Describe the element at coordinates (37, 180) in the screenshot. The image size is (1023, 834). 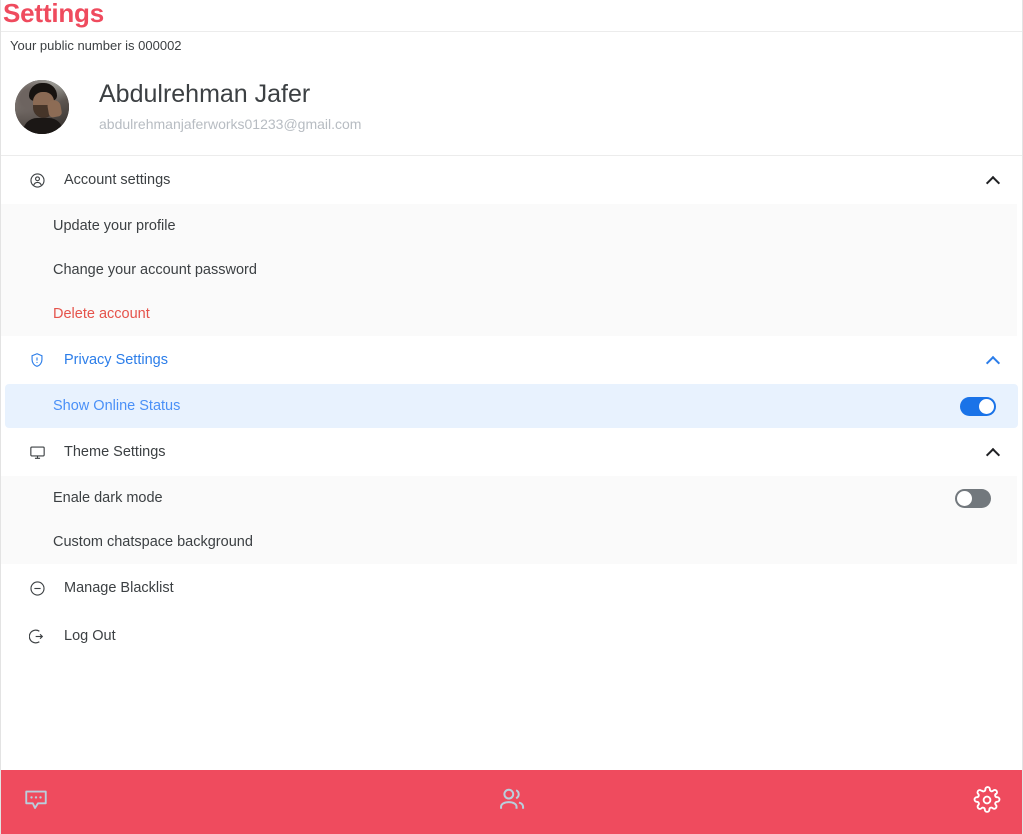
I see `user-circle-icon` at that location.